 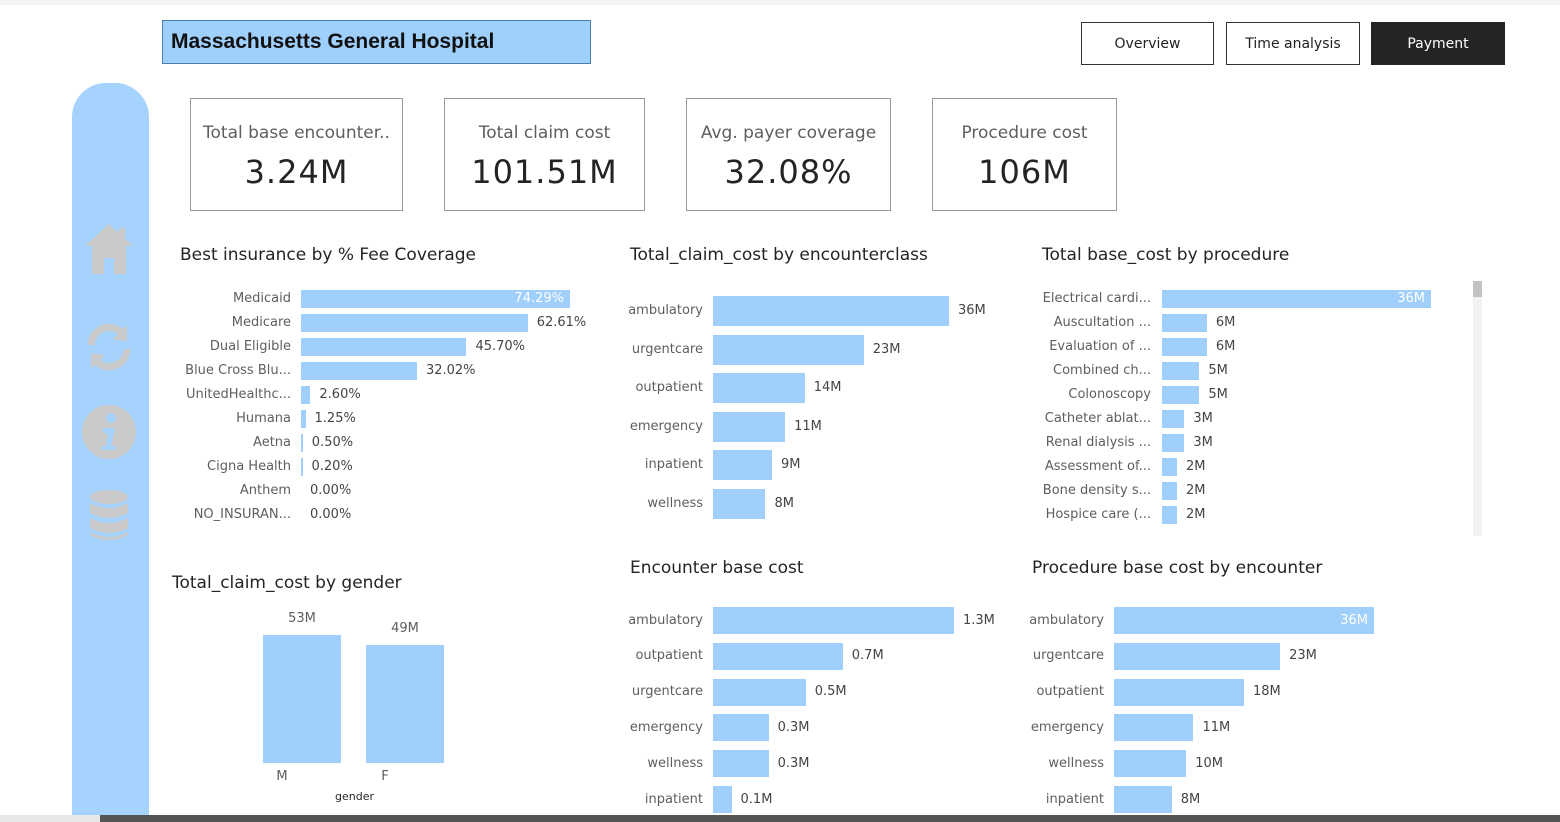 I want to click on chart-title-procbyenc: Procedure base cost by encounter, so click(x=1177, y=568).